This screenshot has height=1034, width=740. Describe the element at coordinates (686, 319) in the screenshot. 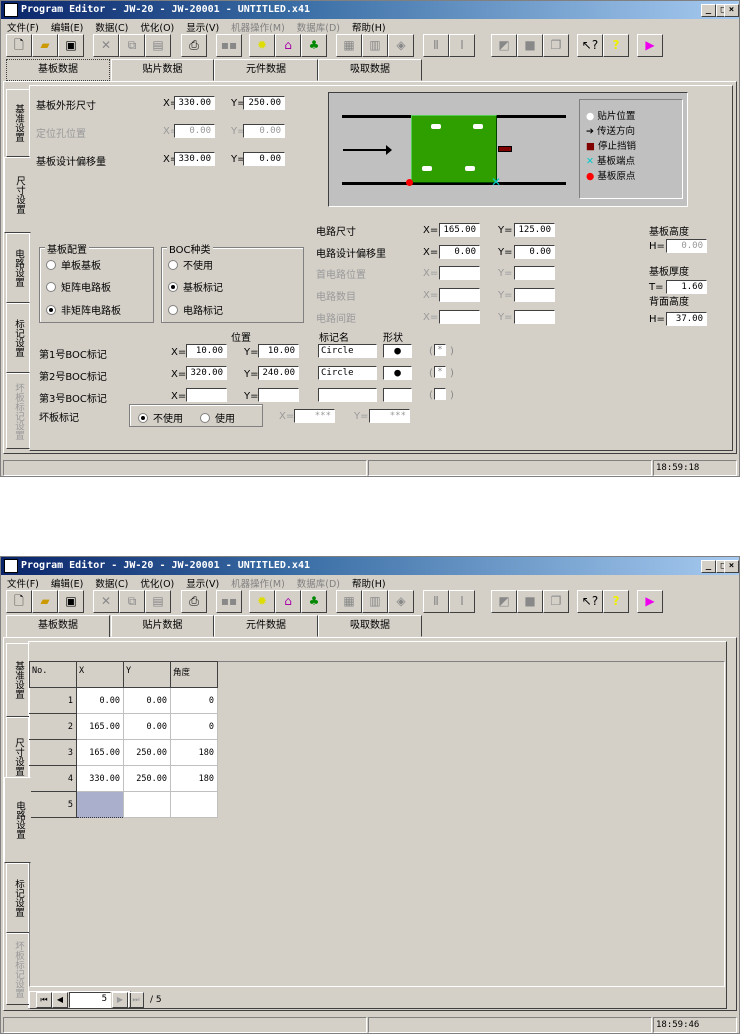

I see `back-height-input: 37.00` at that location.